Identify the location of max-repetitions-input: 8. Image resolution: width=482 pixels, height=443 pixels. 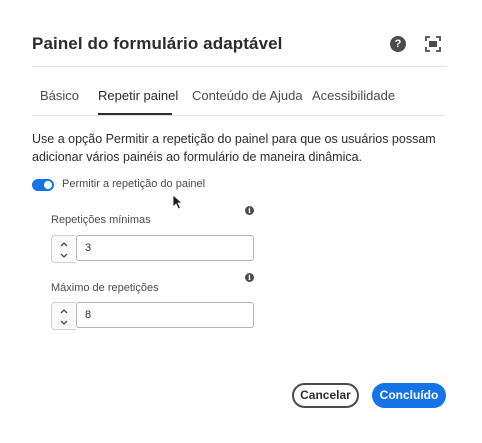
(165, 315).